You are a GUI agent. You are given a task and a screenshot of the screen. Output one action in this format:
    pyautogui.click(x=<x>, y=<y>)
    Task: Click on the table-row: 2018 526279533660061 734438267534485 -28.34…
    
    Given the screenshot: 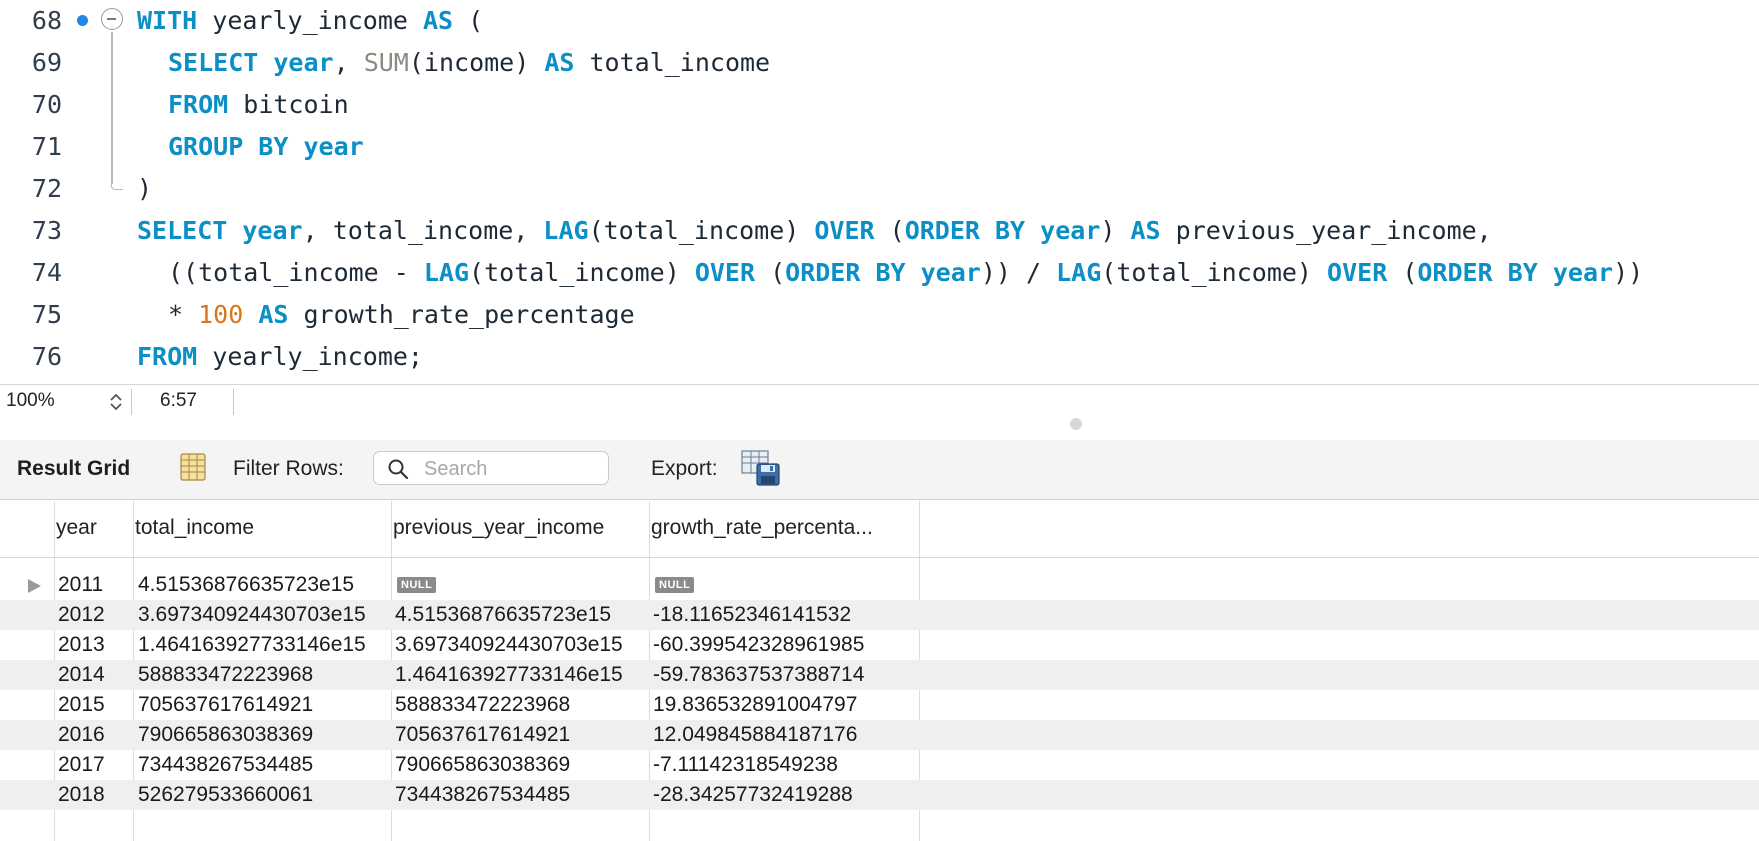 What is the action you would take?
    pyautogui.click(x=879, y=795)
    